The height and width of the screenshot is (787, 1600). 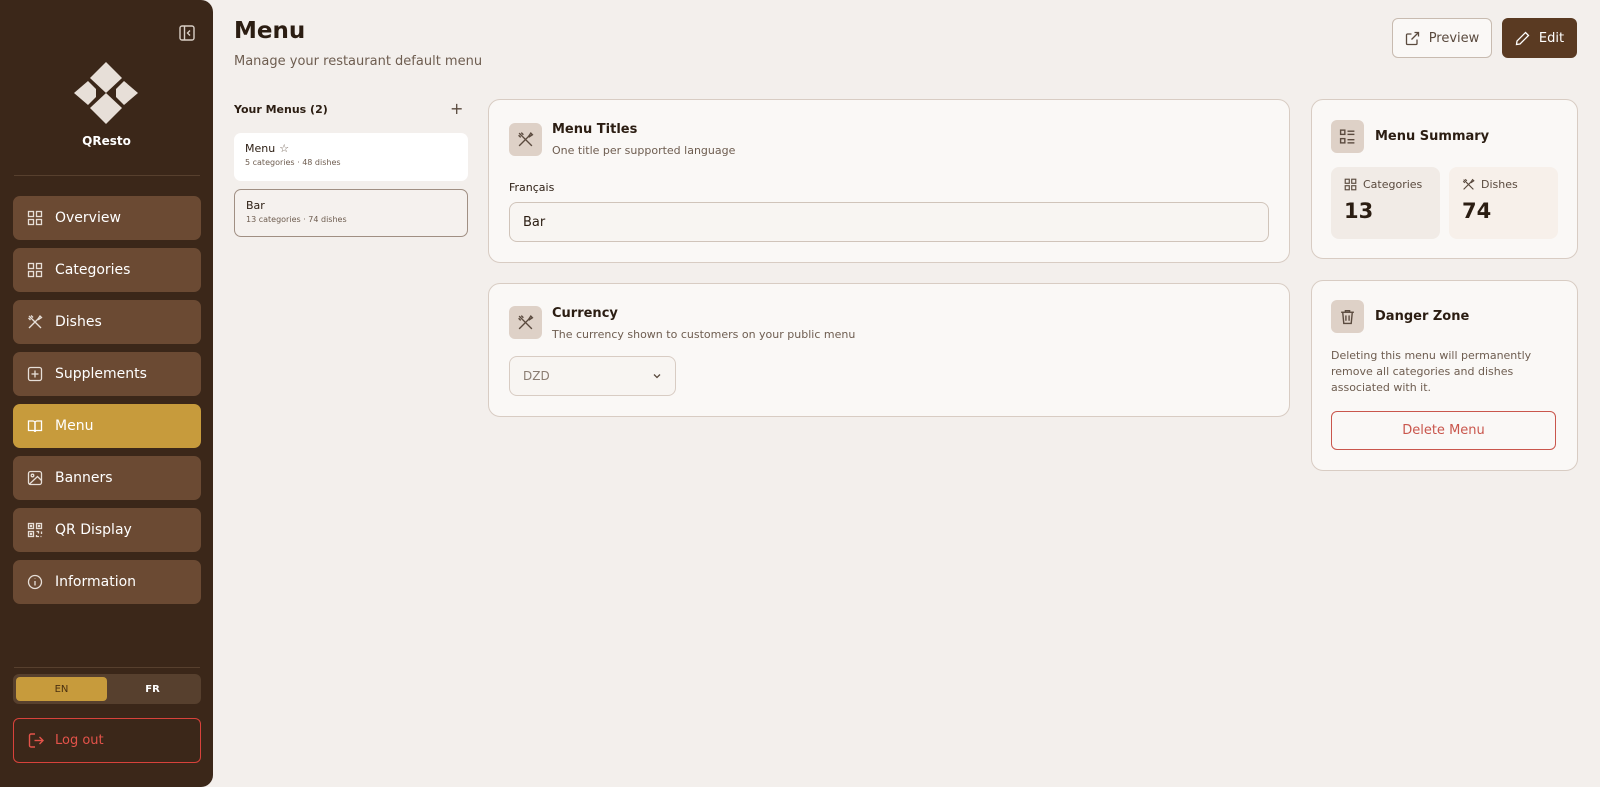 I want to click on language-option-en: EN, so click(x=61, y=689).